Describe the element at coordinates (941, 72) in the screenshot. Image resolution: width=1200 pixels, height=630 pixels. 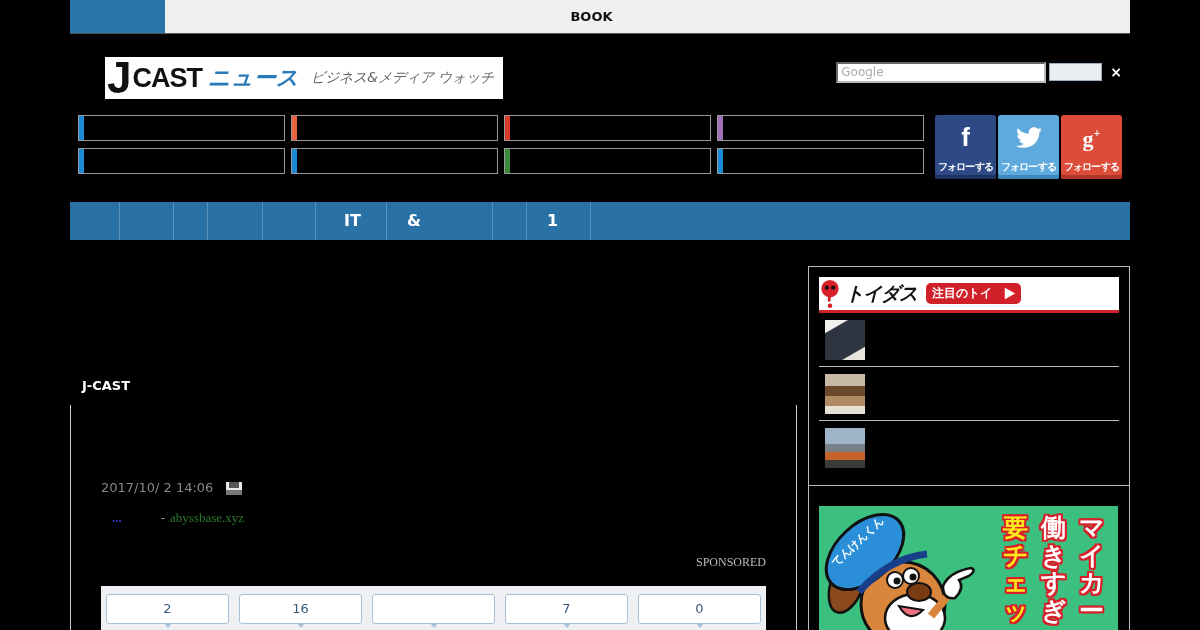
I see `search-field: Google` at that location.